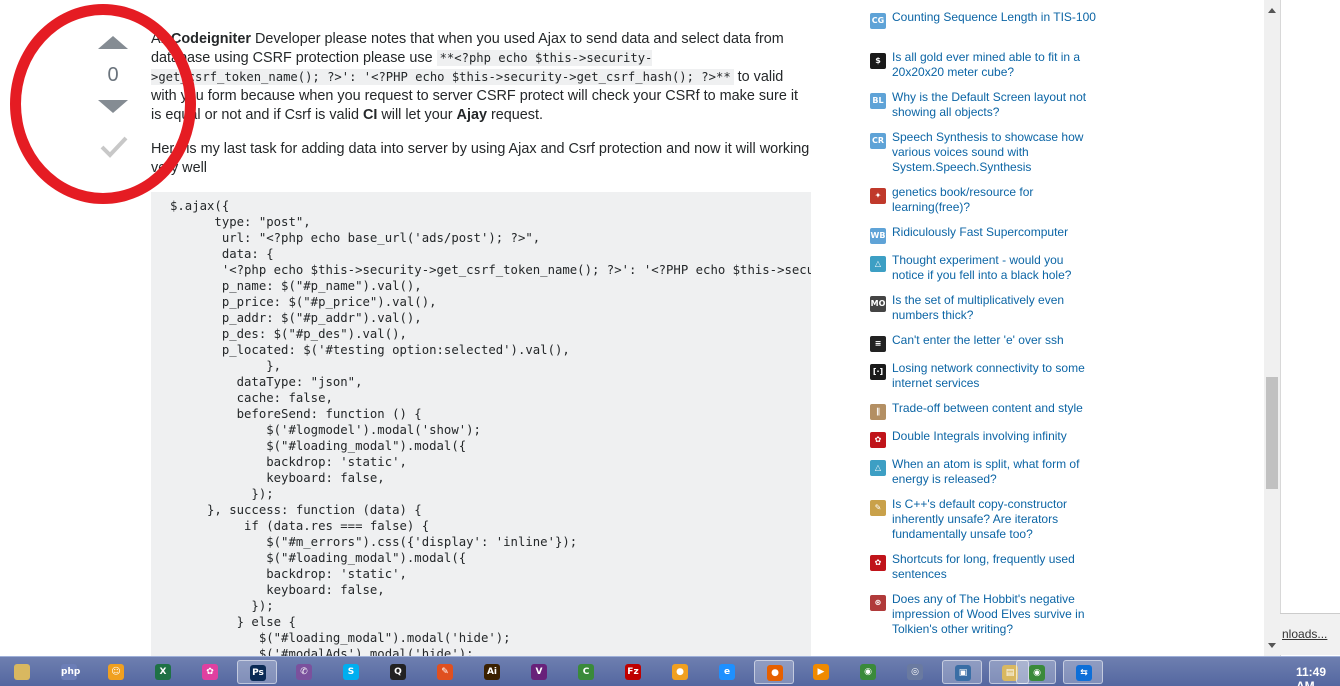 The image size is (1340, 686). What do you see at coordinates (113, 42) in the screenshot?
I see `upvote-arrow-icon` at bounding box center [113, 42].